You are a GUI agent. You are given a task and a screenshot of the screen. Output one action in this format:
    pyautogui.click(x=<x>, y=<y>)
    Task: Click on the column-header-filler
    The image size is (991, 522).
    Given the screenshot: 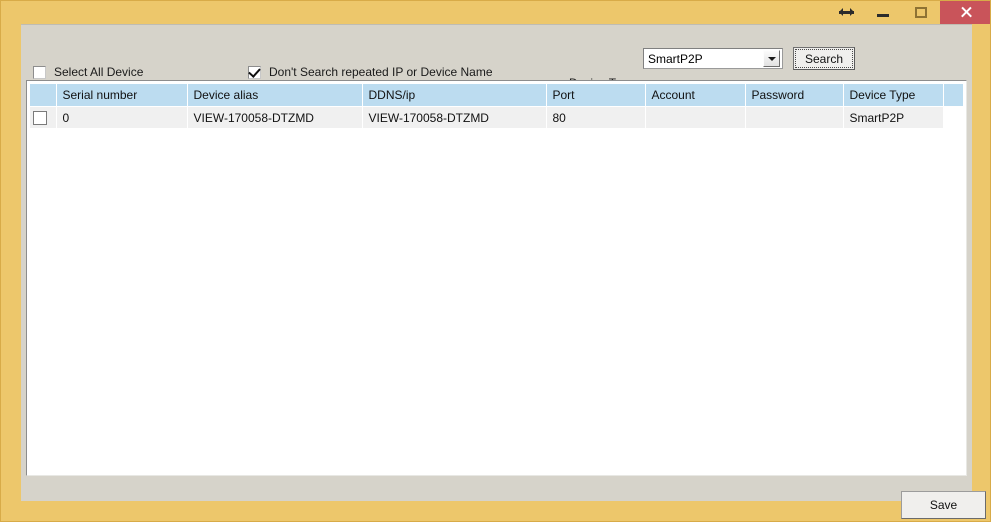 What is the action you would take?
    pyautogui.click(x=953, y=95)
    